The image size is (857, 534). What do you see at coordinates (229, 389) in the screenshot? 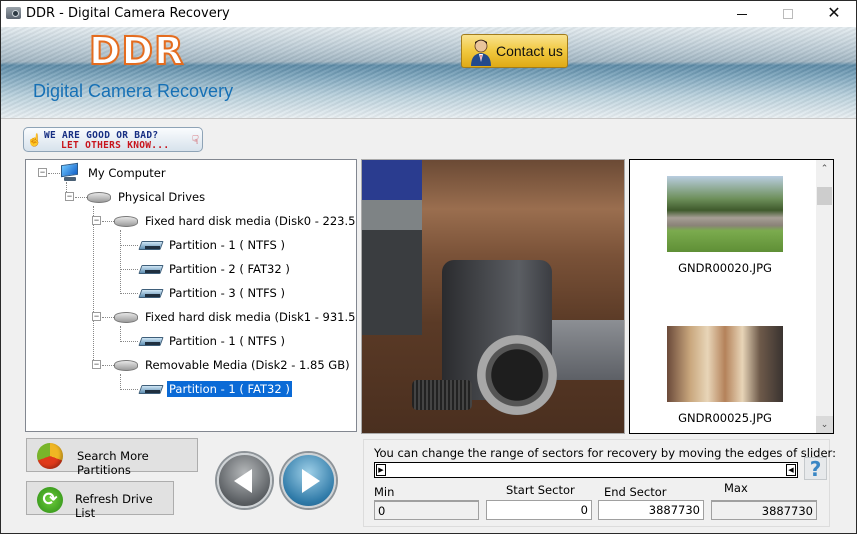
I see `tree-node-label: Partition - 1 ( FAT32 )` at bounding box center [229, 389].